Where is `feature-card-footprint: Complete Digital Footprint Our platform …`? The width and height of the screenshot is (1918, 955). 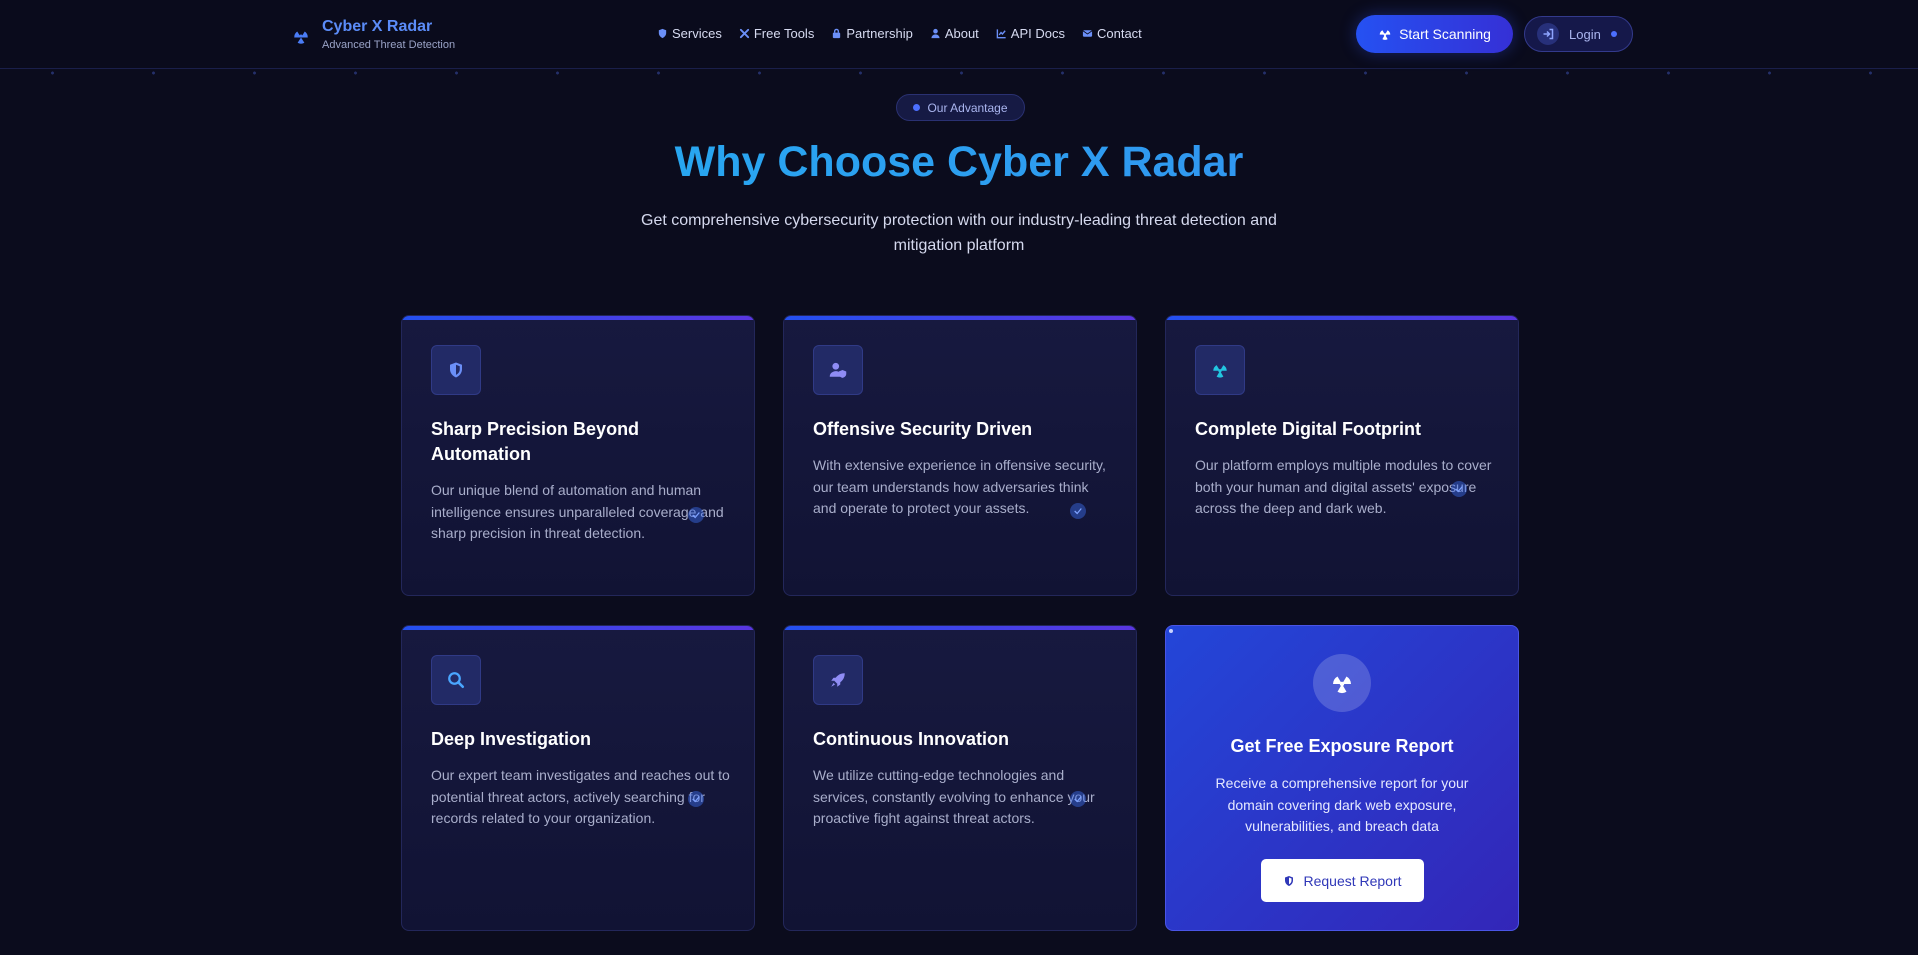 feature-card-footprint: Complete Digital Footprint Our platform … is located at coordinates (1342, 455).